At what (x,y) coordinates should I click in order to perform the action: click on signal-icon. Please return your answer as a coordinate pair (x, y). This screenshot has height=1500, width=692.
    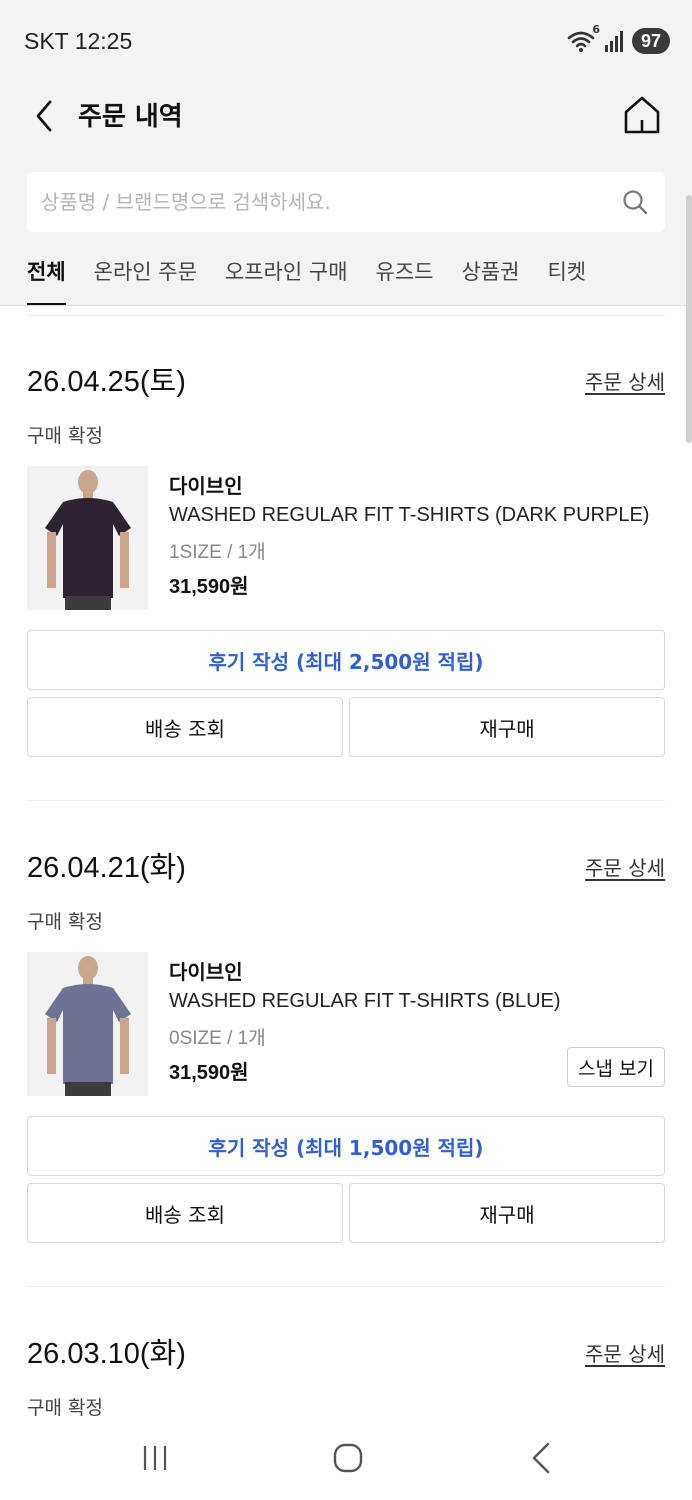
    Looking at the image, I should click on (614, 41).